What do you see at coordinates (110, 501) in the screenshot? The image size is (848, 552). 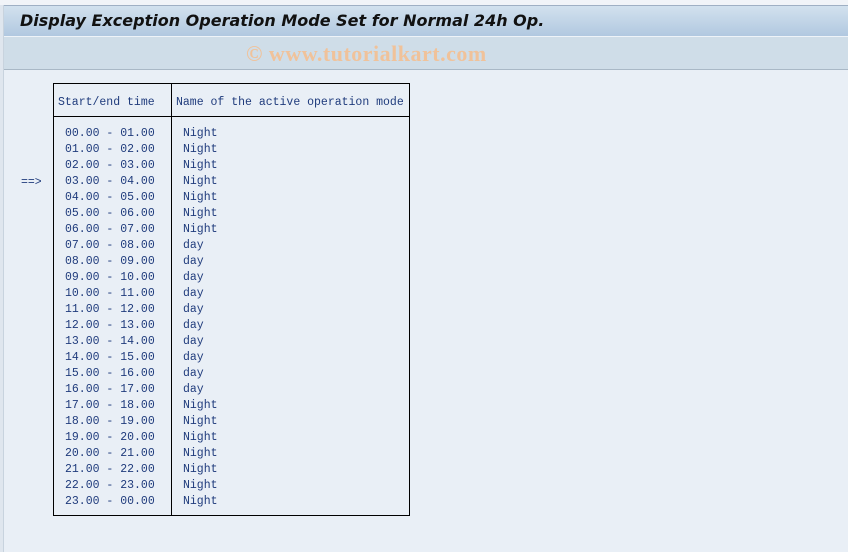 I see `time-range-cell: 23.00 - 00.00` at bounding box center [110, 501].